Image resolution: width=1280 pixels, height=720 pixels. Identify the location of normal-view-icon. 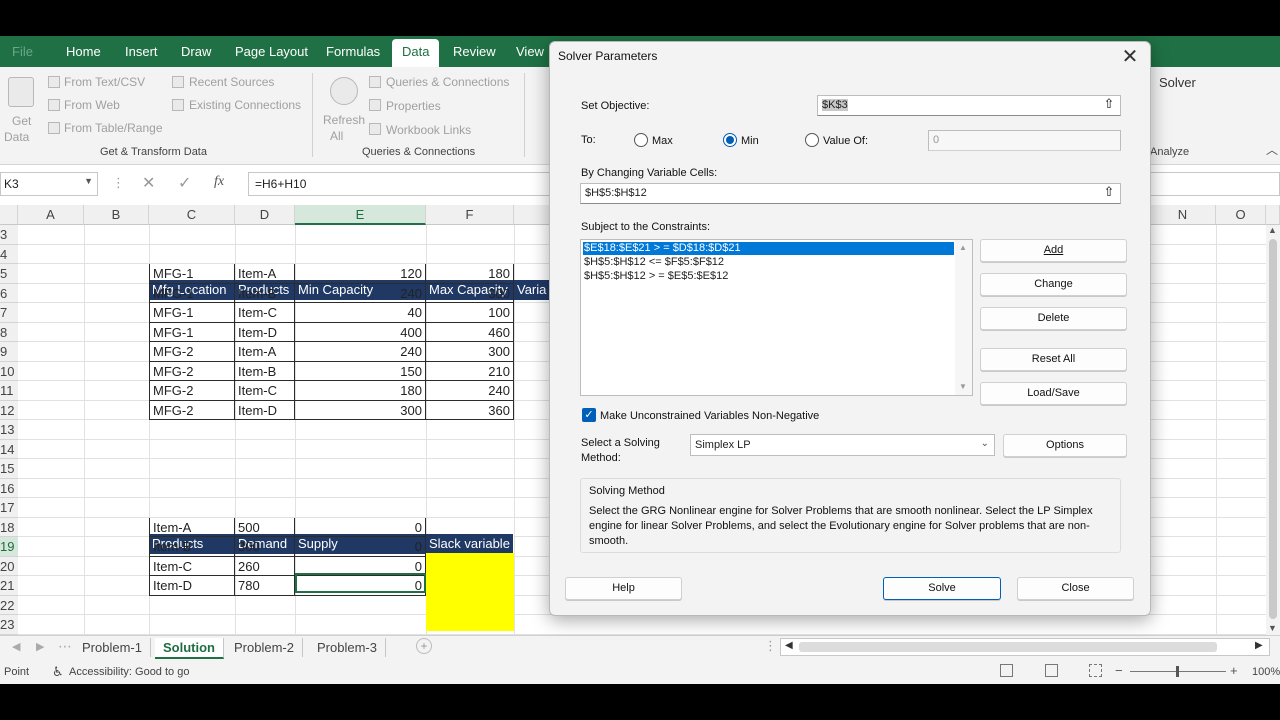
(1006, 670).